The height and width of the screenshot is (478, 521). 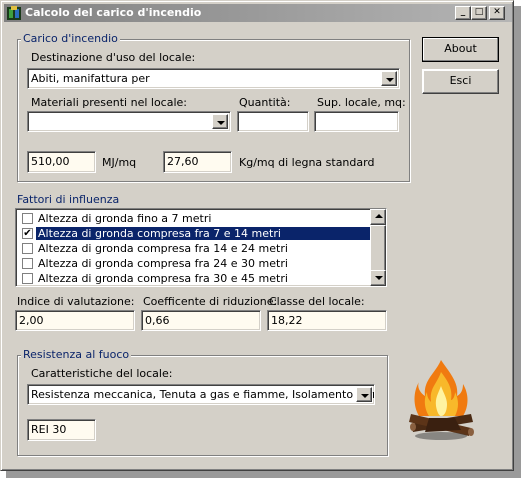 What do you see at coordinates (76, 354) in the screenshot?
I see `resistenza-caption: Resistenza al fuoco` at bounding box center [76, 354].